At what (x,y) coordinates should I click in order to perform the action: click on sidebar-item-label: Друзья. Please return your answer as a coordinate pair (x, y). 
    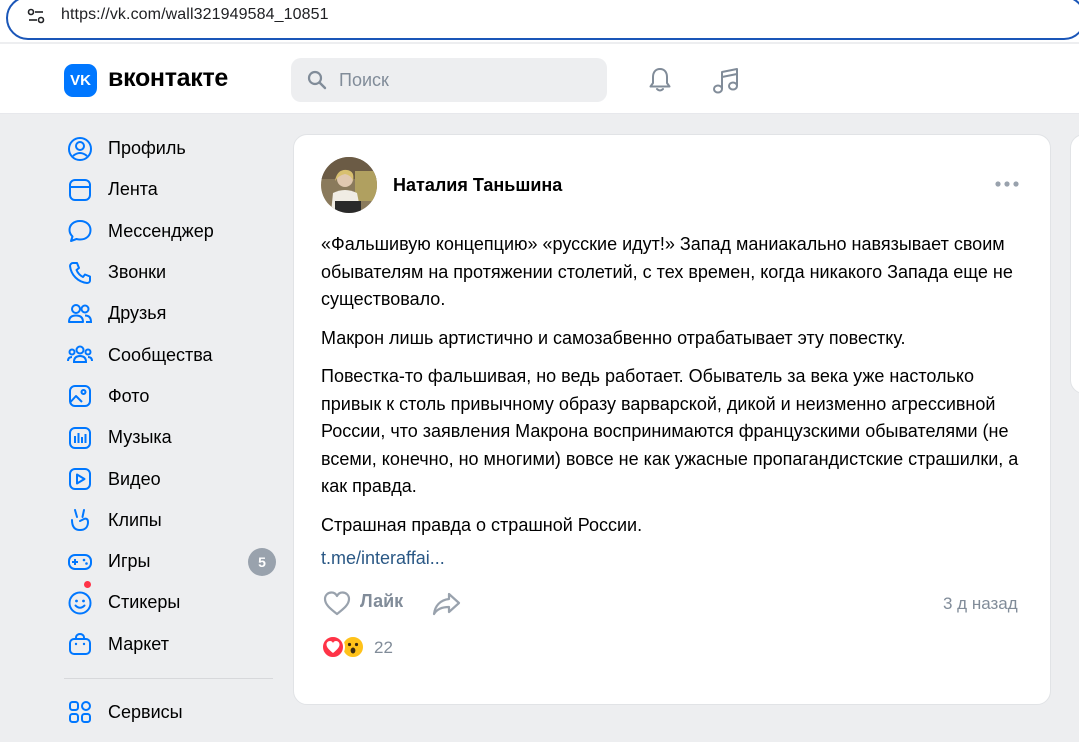
    Looking at the image, I should click on (137, 313).